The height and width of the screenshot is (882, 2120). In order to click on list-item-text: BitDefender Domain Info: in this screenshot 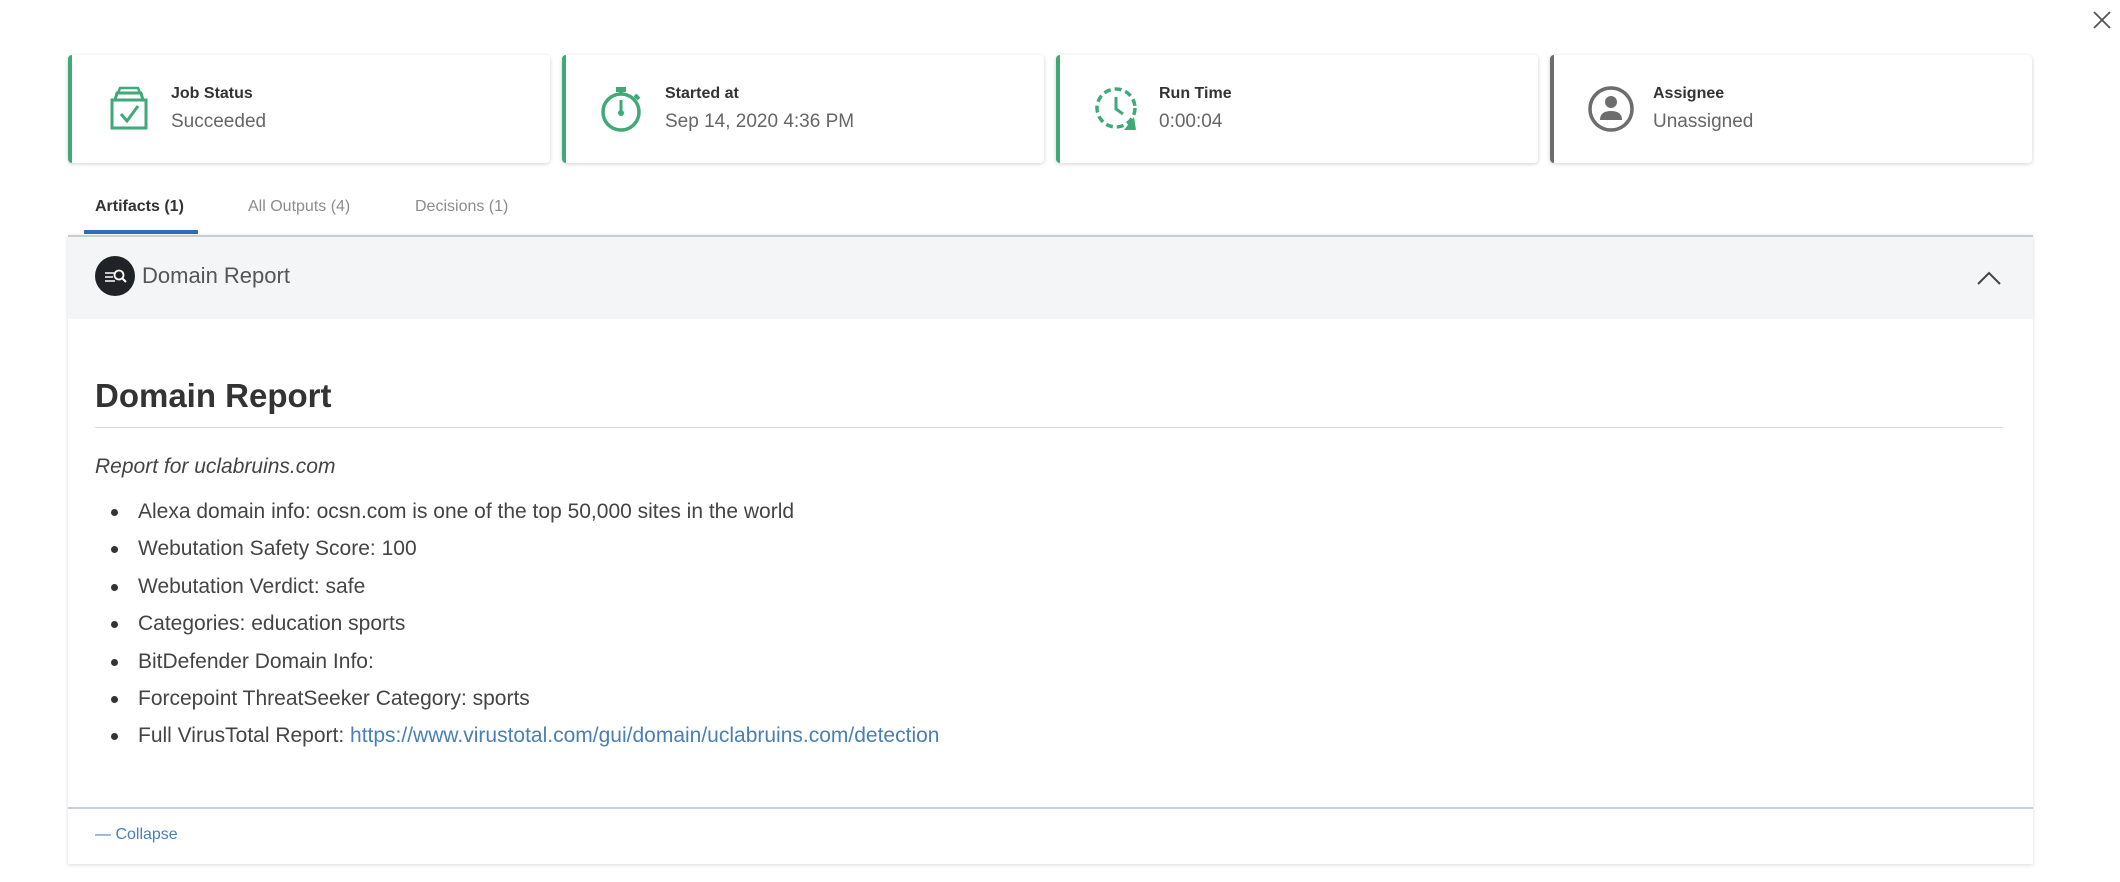, I will do `click(256, 661)`.